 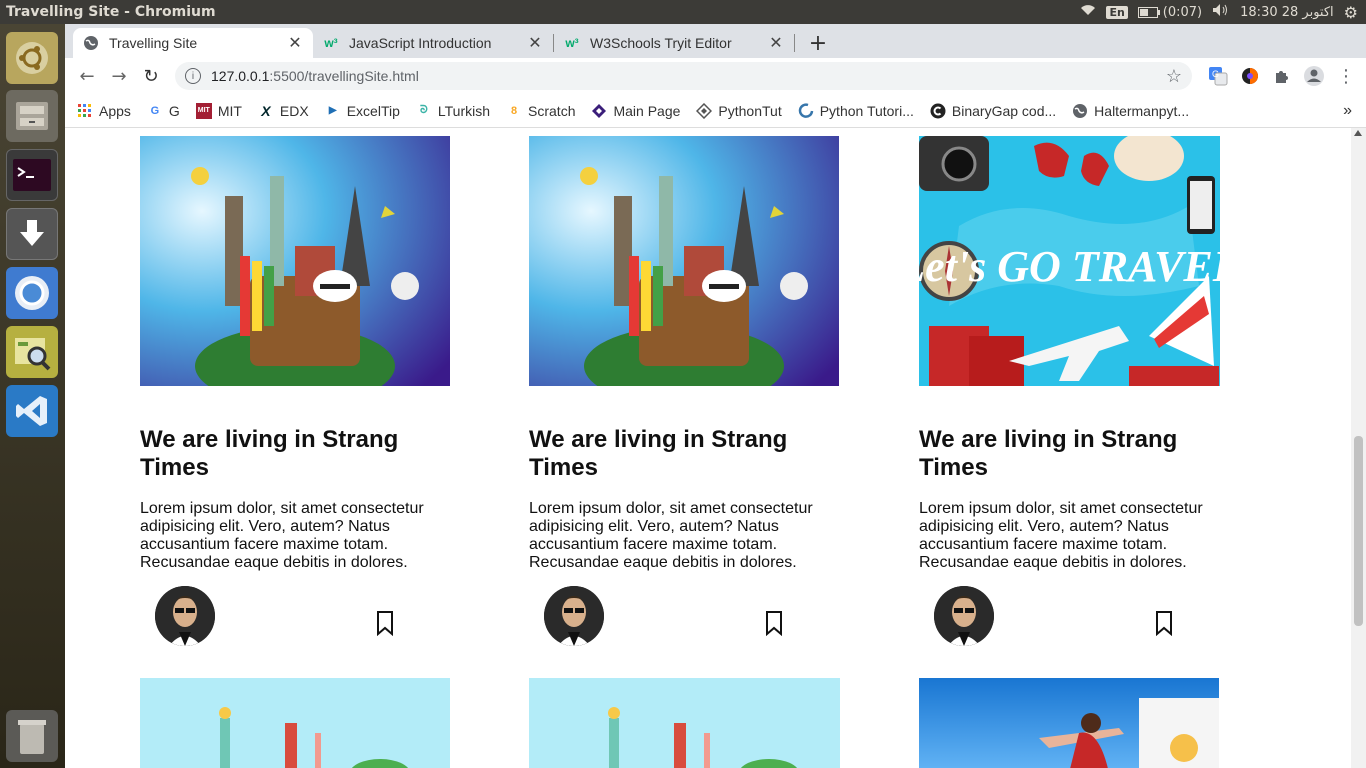 I want to click on card-image-beach-photo, so click(x=1069, y=723).